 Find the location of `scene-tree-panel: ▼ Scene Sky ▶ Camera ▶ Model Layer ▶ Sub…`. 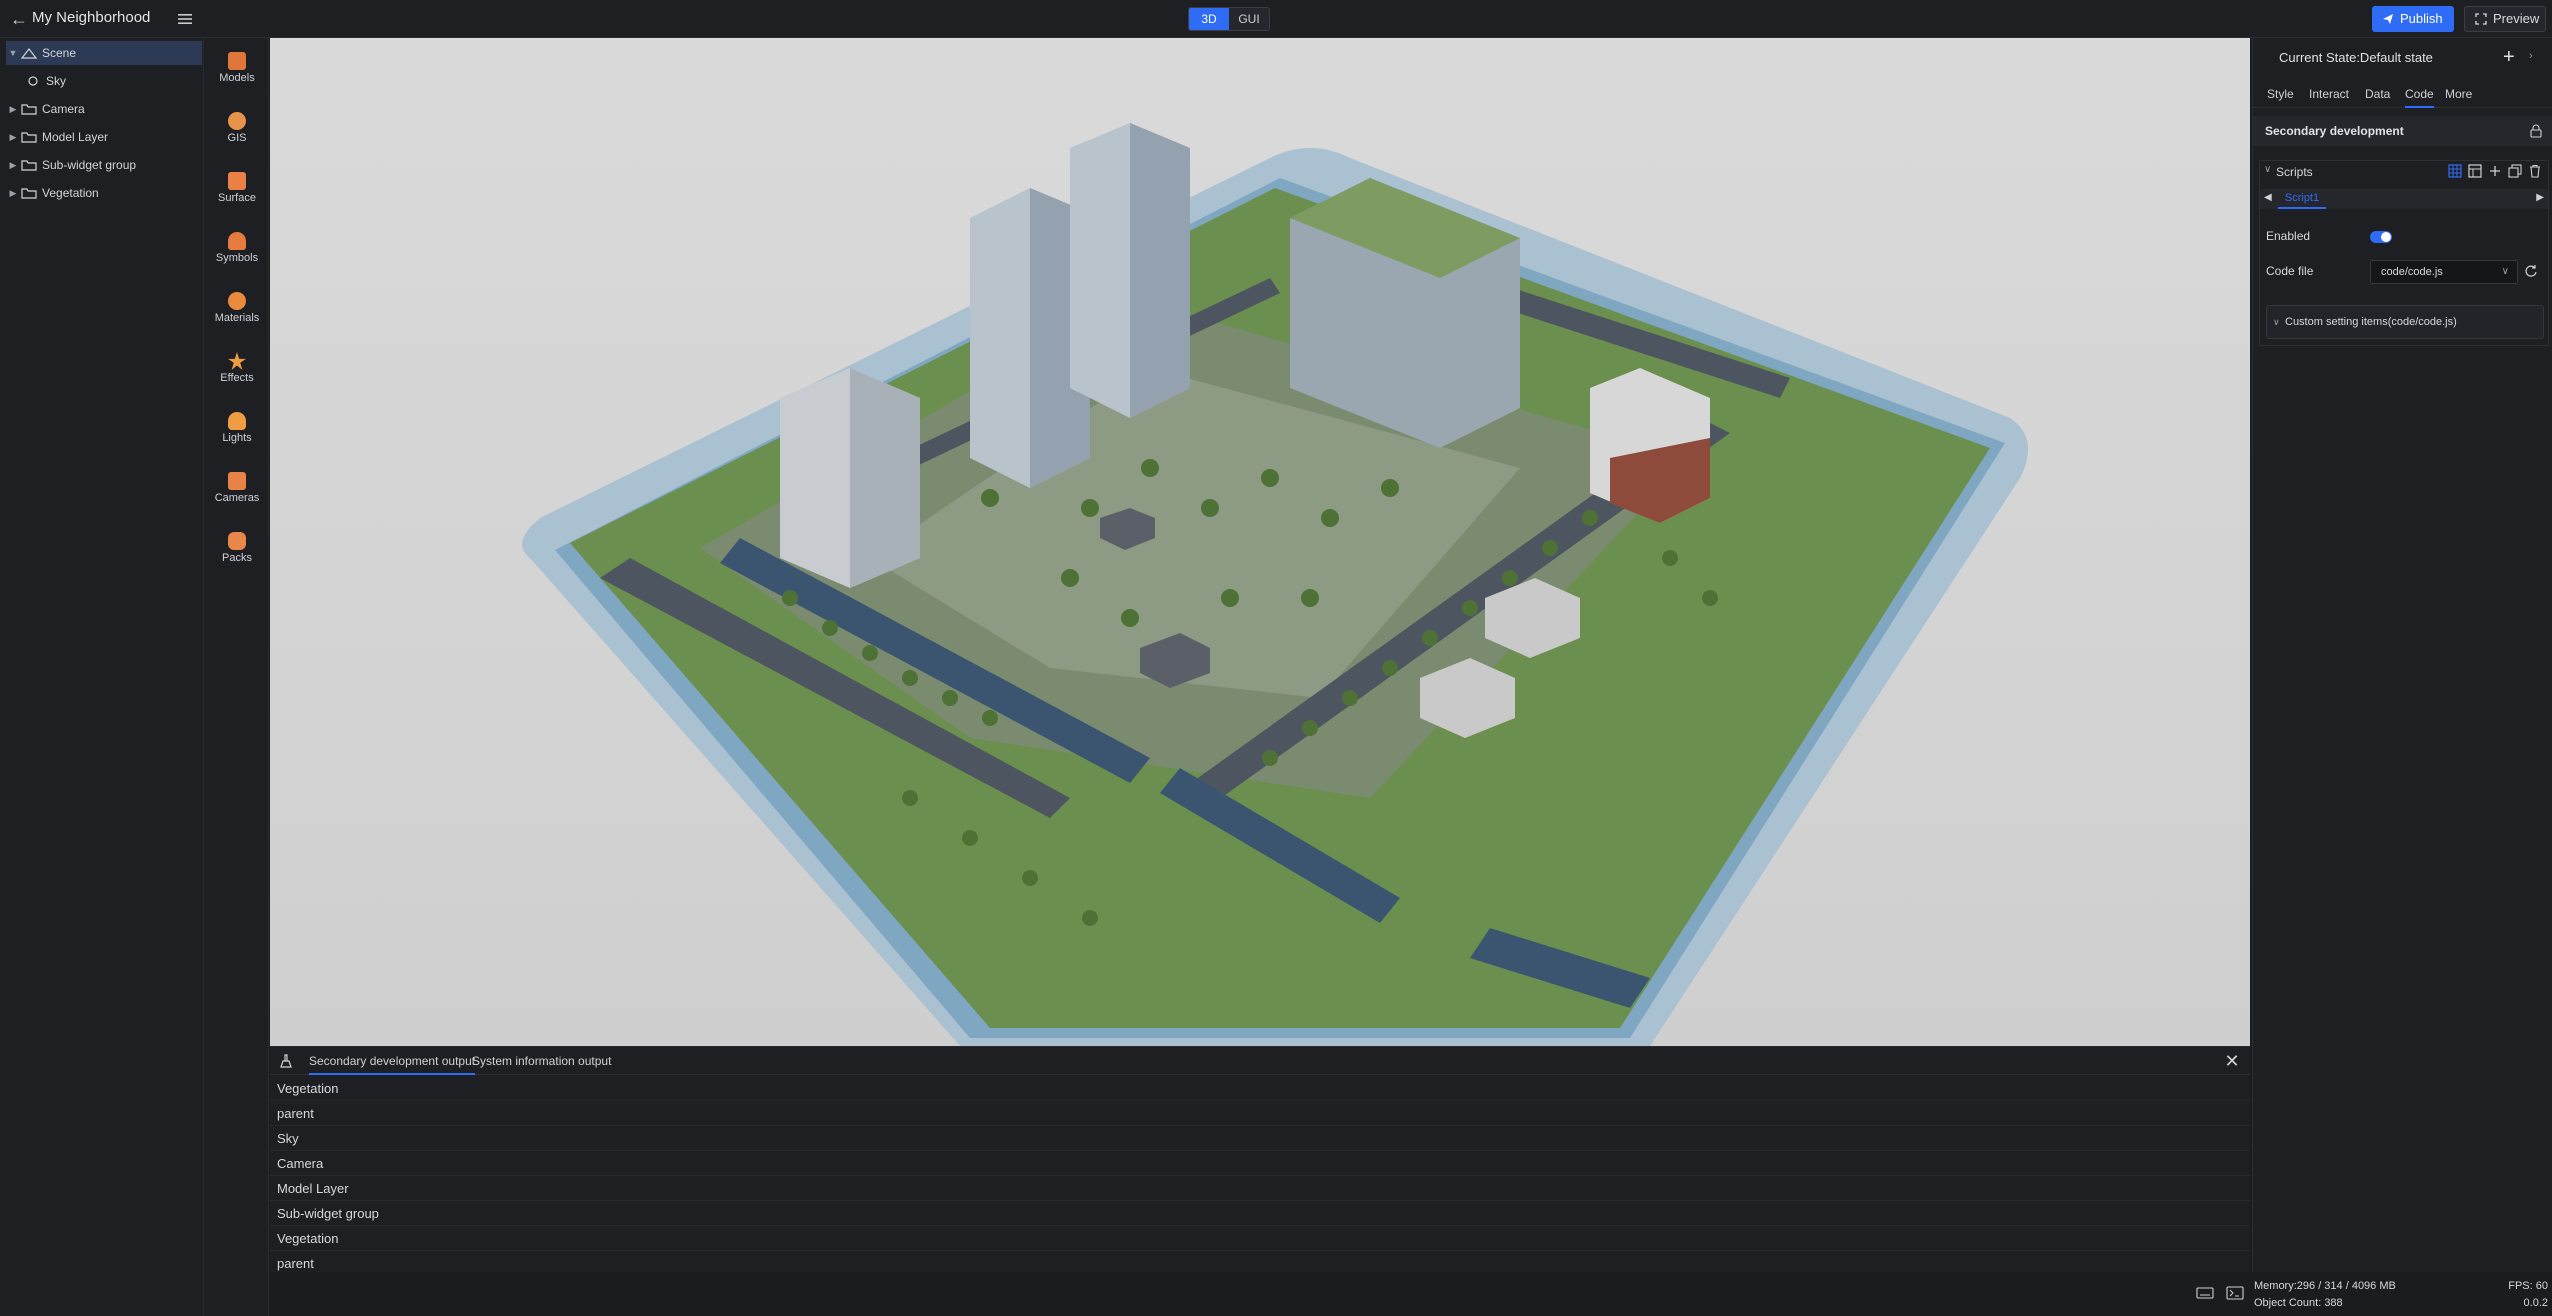

scene-tree-panel: ▼ Scene Sky ▶ Camera ▶ Model Layer ▶ Sub… is located at coordinates (102, 677).